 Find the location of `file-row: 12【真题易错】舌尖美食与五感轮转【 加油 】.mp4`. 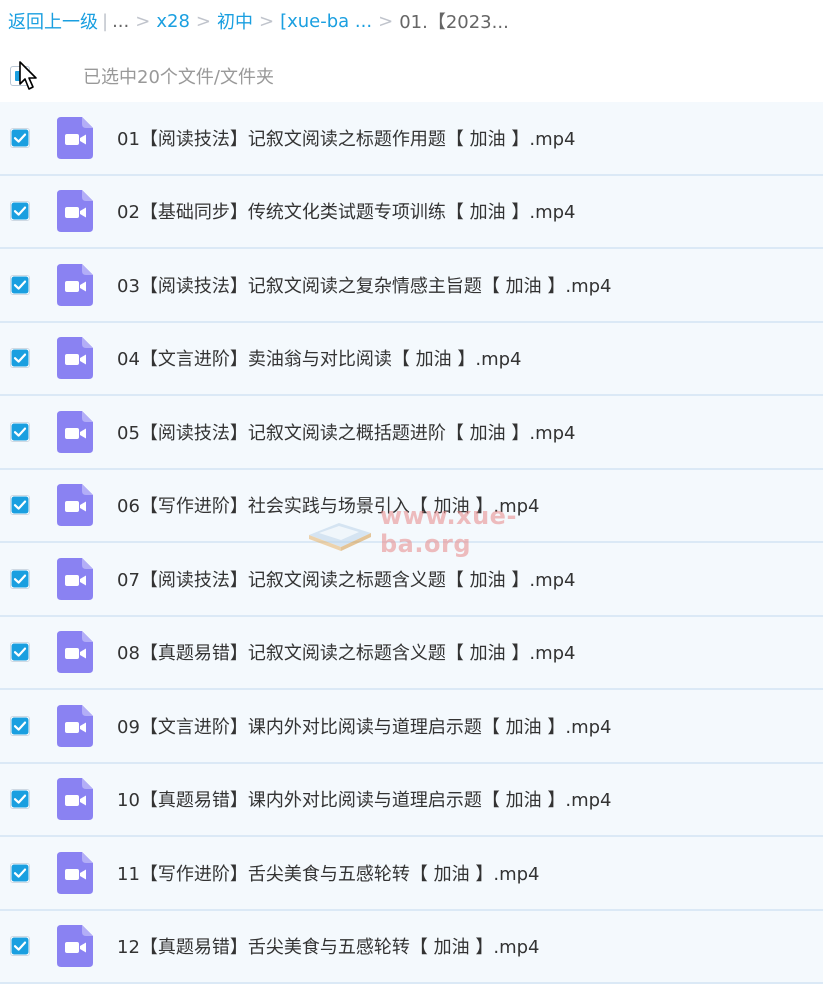

file-row: 12【真题易错】舌尖美食与五感轮转【 加油 】.mp4 is located at coordinates (411, 947).